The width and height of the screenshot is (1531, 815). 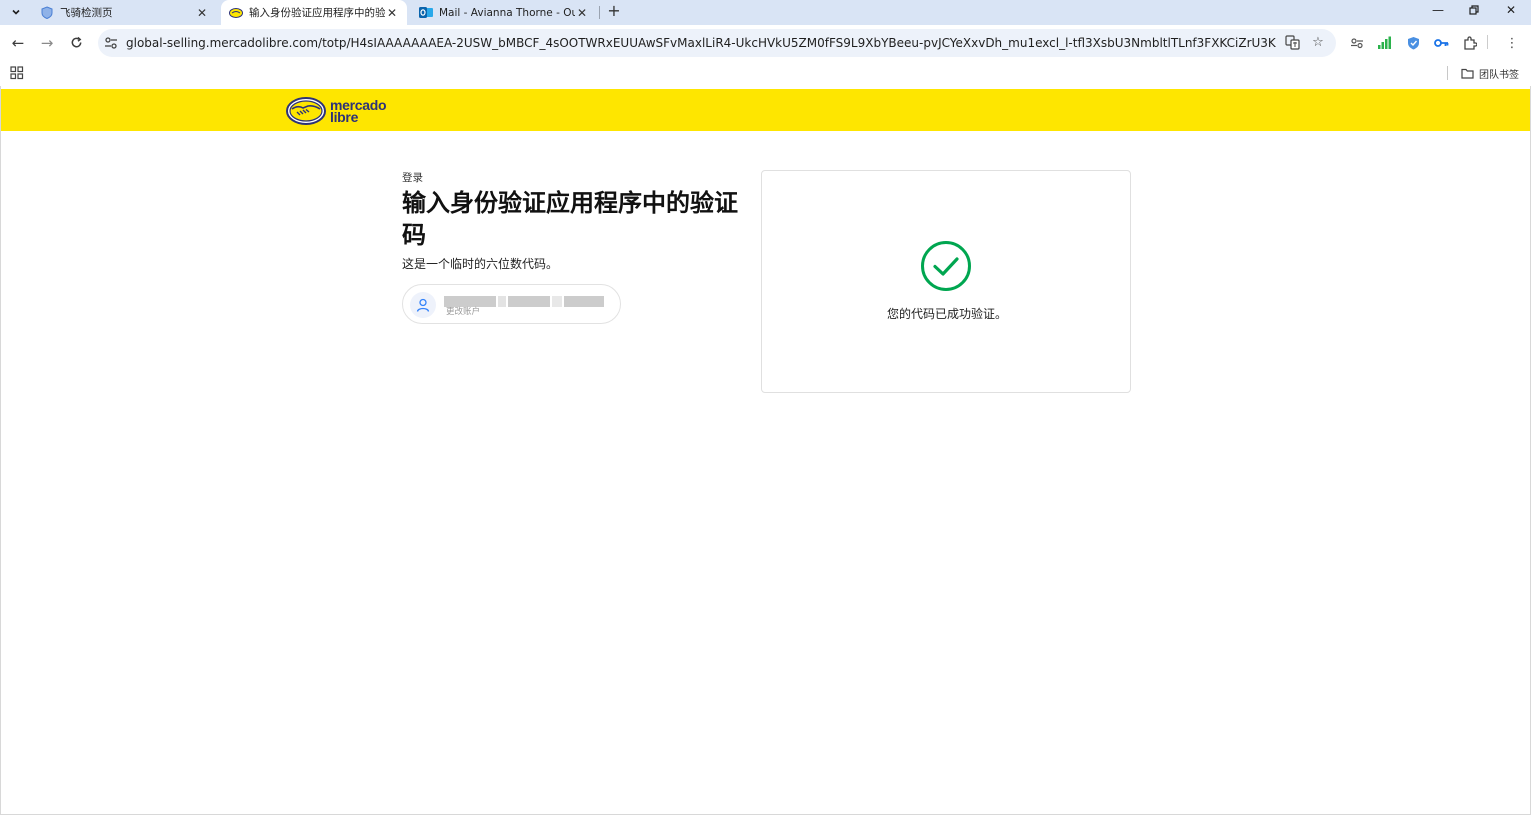 What do you see at coordinates (765, 73) in the screenshot?
I see `bookmarks-bar: 团队书签` at bounding box center [765, 73].